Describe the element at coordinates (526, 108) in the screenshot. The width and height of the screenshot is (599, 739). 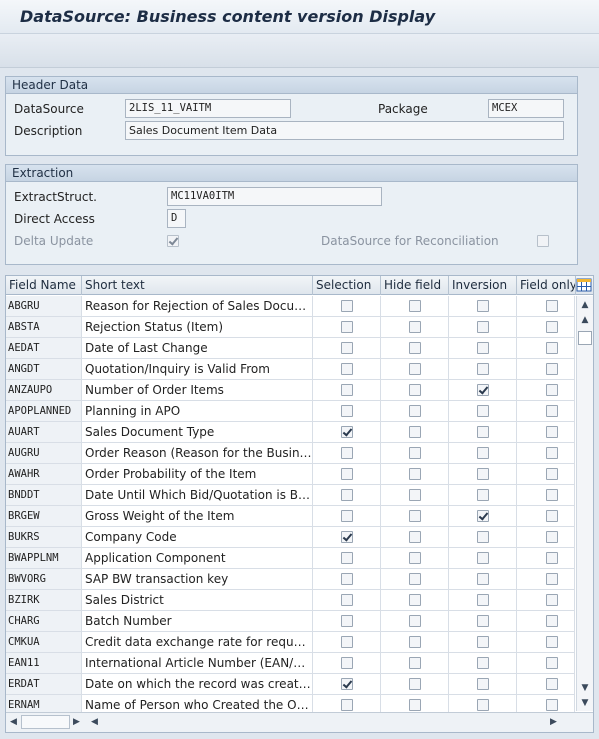
I see `package-field: MCEX` at that location.